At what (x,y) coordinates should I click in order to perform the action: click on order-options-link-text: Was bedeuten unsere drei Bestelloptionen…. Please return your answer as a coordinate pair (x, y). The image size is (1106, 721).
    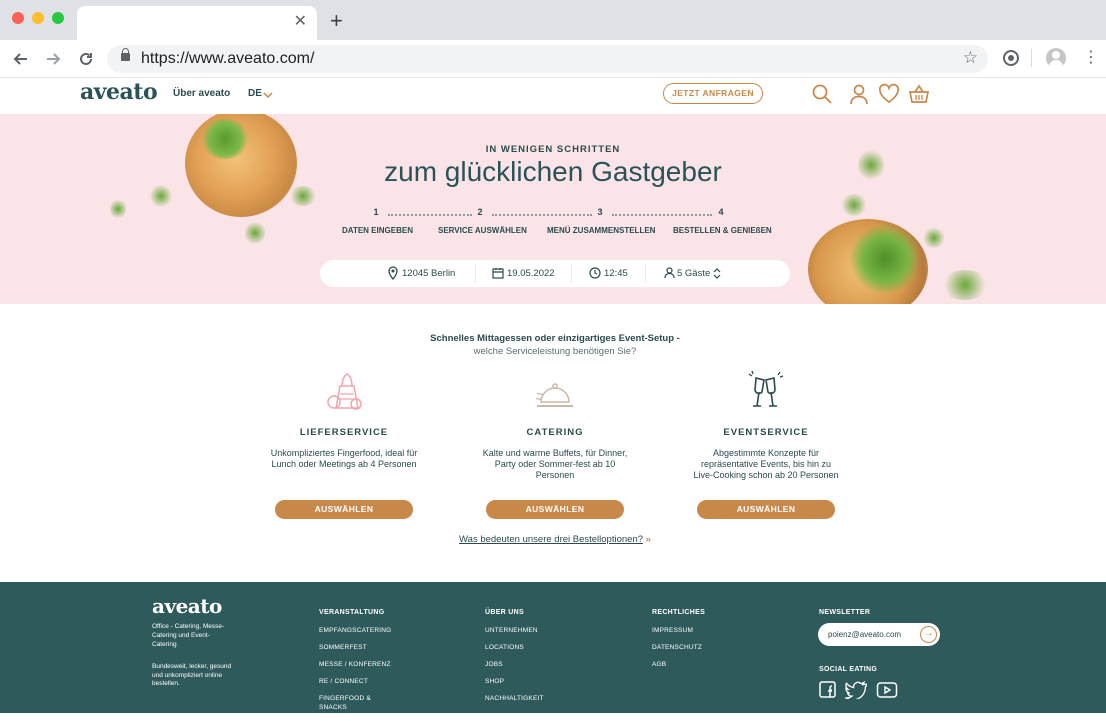
    Looking at the image, I should click on (551, 539).